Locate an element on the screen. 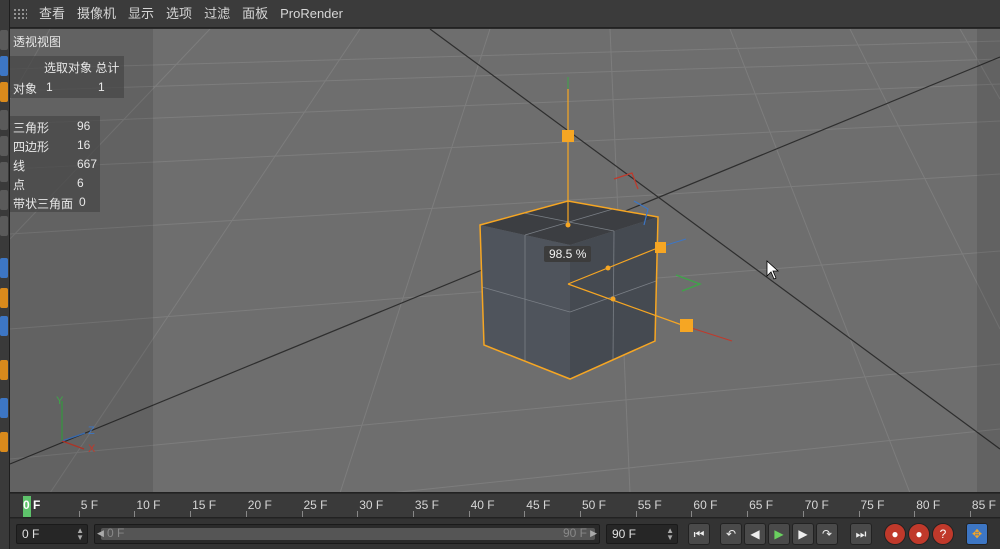  stat-value: 6 is located at coordinates (80, 183).